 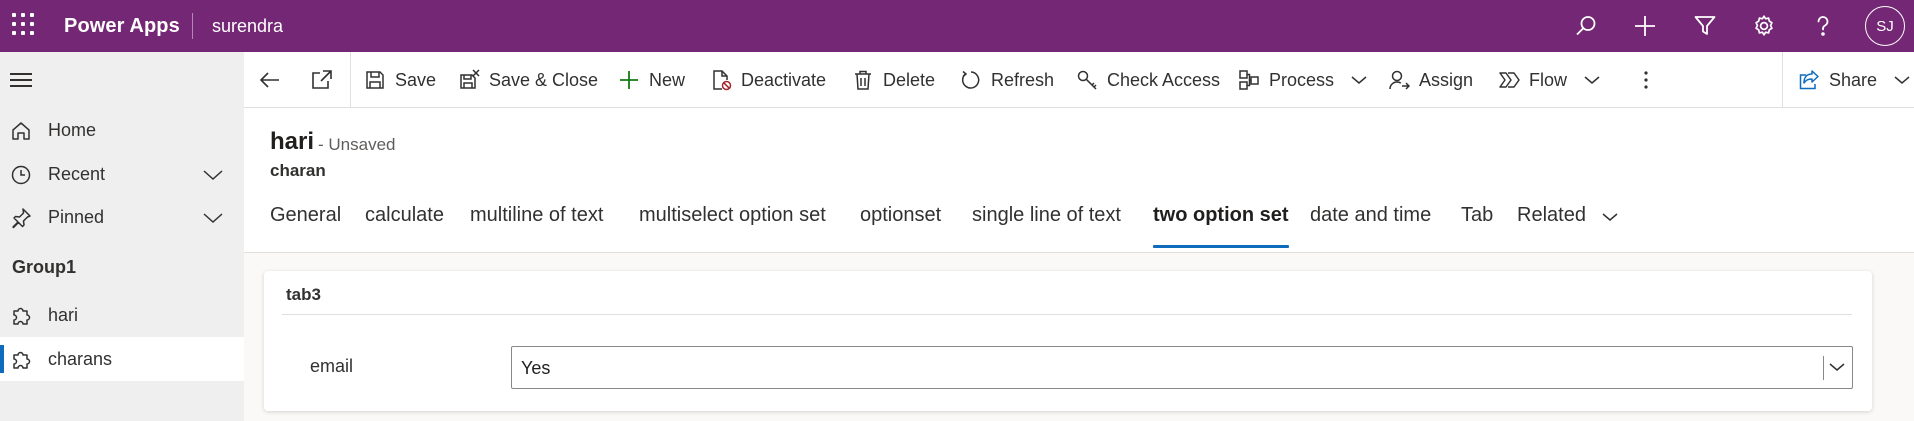 I want to click on environment-name: surendra, so click(x=247, y=26).